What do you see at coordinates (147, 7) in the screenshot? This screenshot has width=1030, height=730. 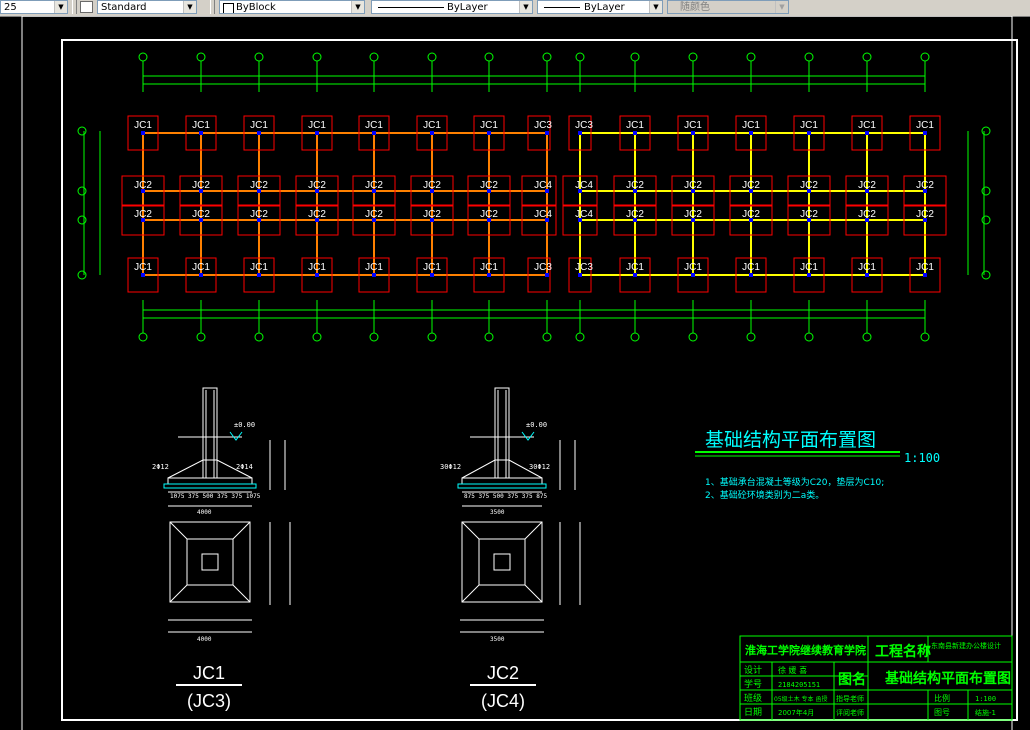 I see `text-style-dropdown: Standard ▼` at bounding box center [147, 7].